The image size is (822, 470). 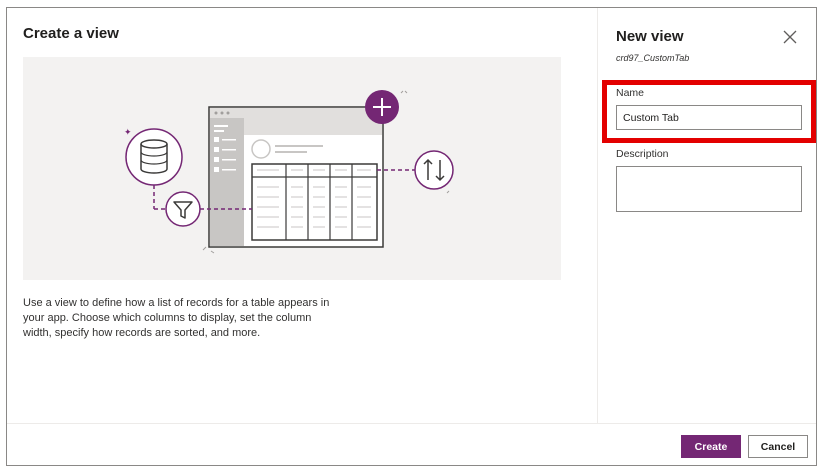 What do you see at coordinates (630, 93) in the screenshot?
I see `name-label: Name` at bounding box center [630, 93].